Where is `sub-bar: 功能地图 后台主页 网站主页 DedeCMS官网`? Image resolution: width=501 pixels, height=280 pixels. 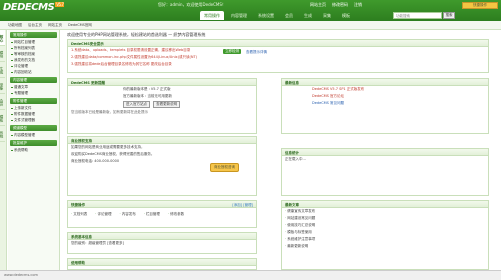
sub-bar: 功能地图 后台主页 网站主页 DedeCMS官网 is located at coordinates (250, 25).